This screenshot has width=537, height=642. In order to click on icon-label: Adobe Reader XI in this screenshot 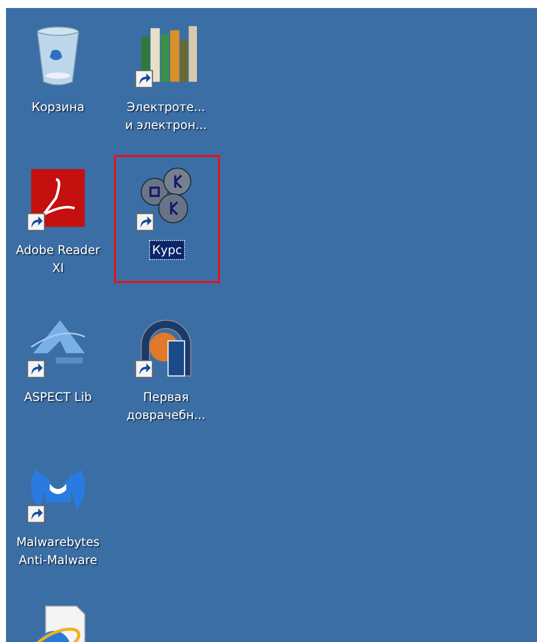, I will do `click(58, 259)`.